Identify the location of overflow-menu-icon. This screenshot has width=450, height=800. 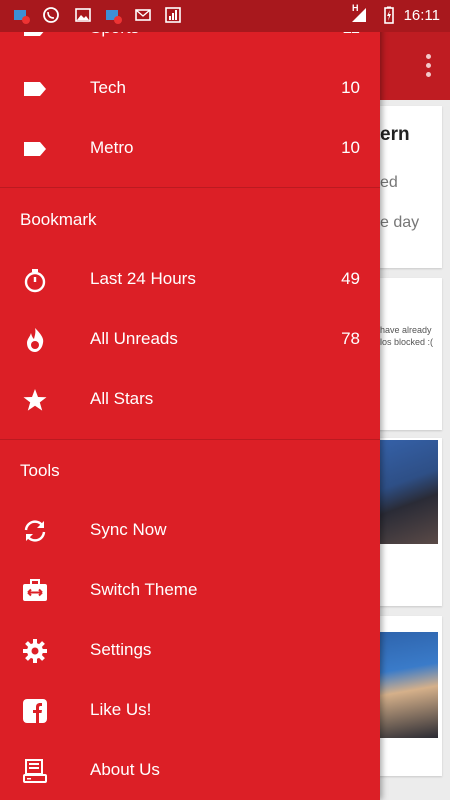
(429, 65).